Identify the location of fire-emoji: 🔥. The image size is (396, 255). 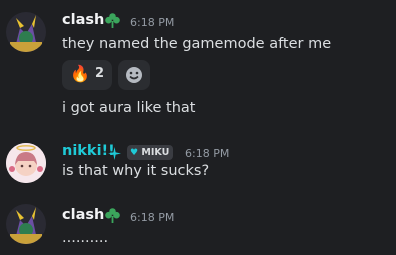
(80, 73).